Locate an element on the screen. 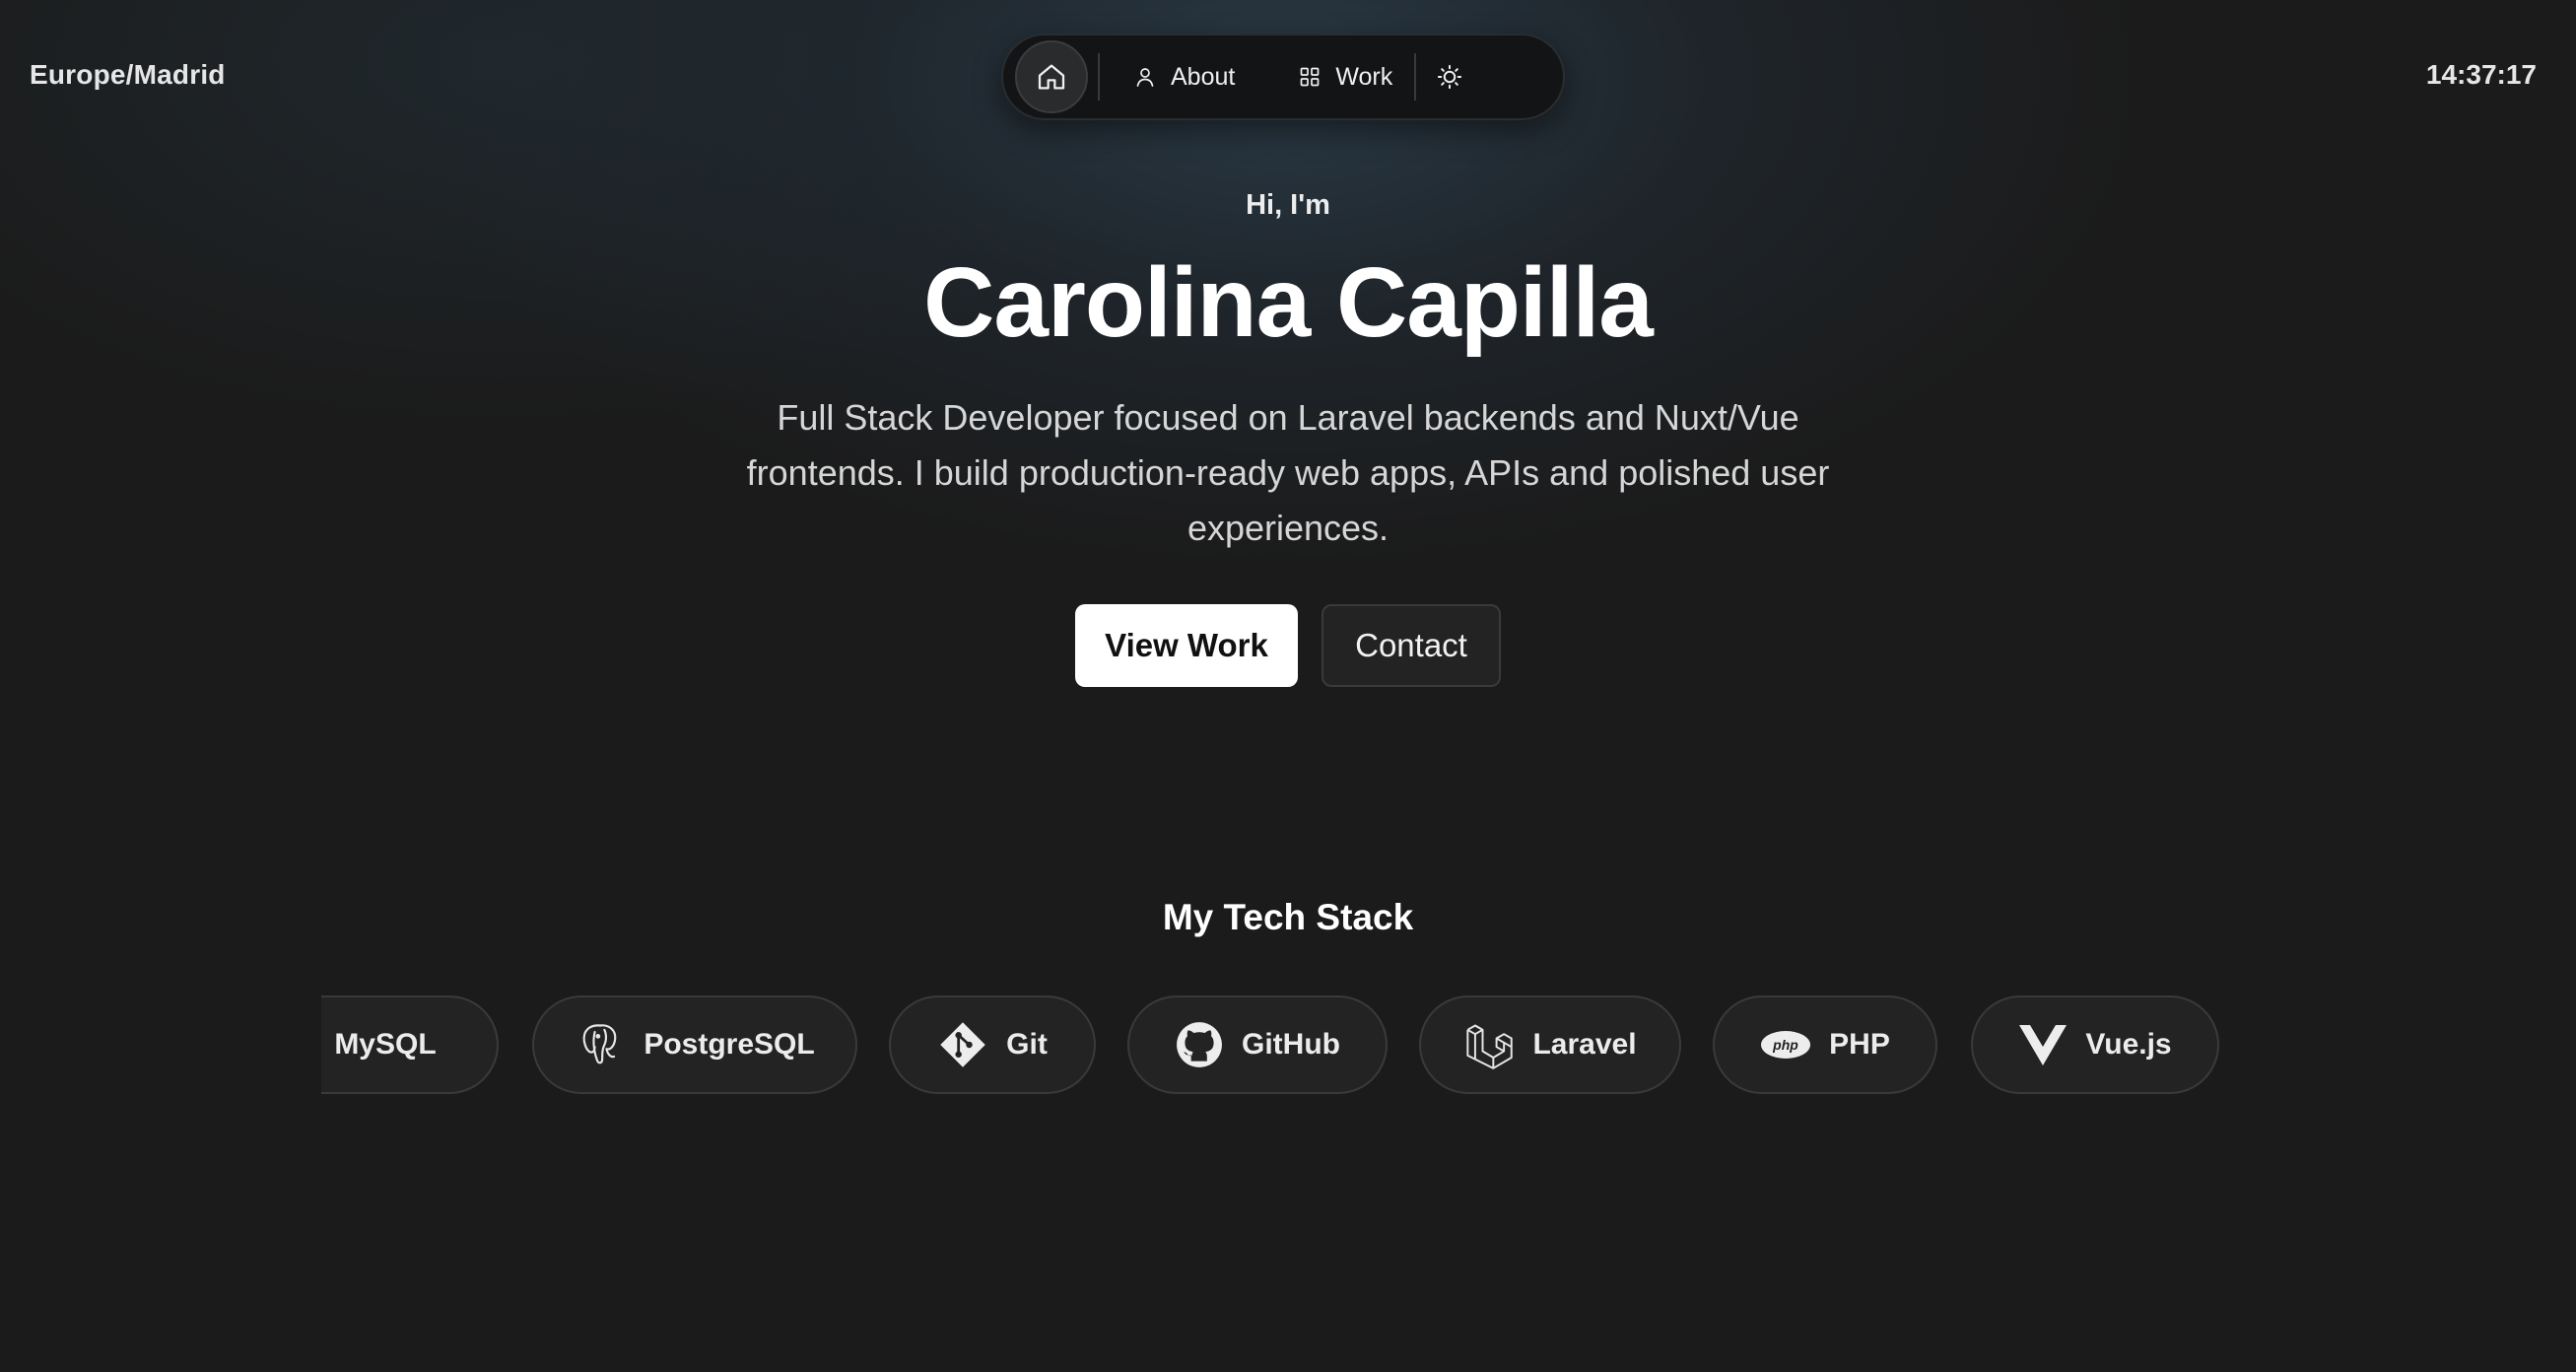 The width and height of the screenshot is (2576, 1372). grid-icon is located at coordinates (1310, 77).